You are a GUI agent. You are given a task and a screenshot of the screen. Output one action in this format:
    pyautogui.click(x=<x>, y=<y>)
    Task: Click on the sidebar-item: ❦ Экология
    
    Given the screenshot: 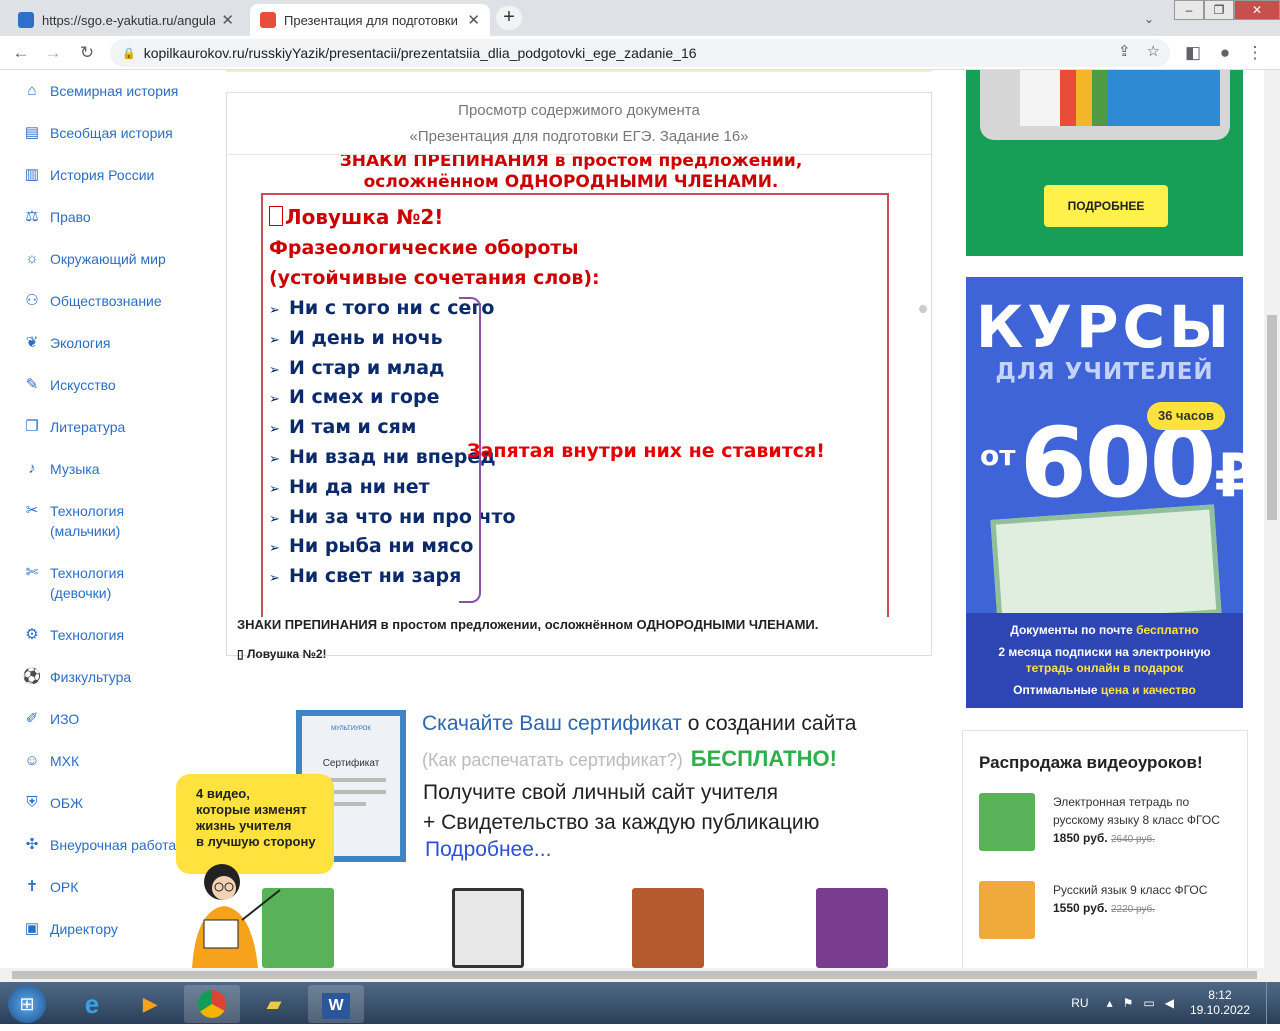 What is the action you would take?
    pyautogui.click(x=66, y=343)
    